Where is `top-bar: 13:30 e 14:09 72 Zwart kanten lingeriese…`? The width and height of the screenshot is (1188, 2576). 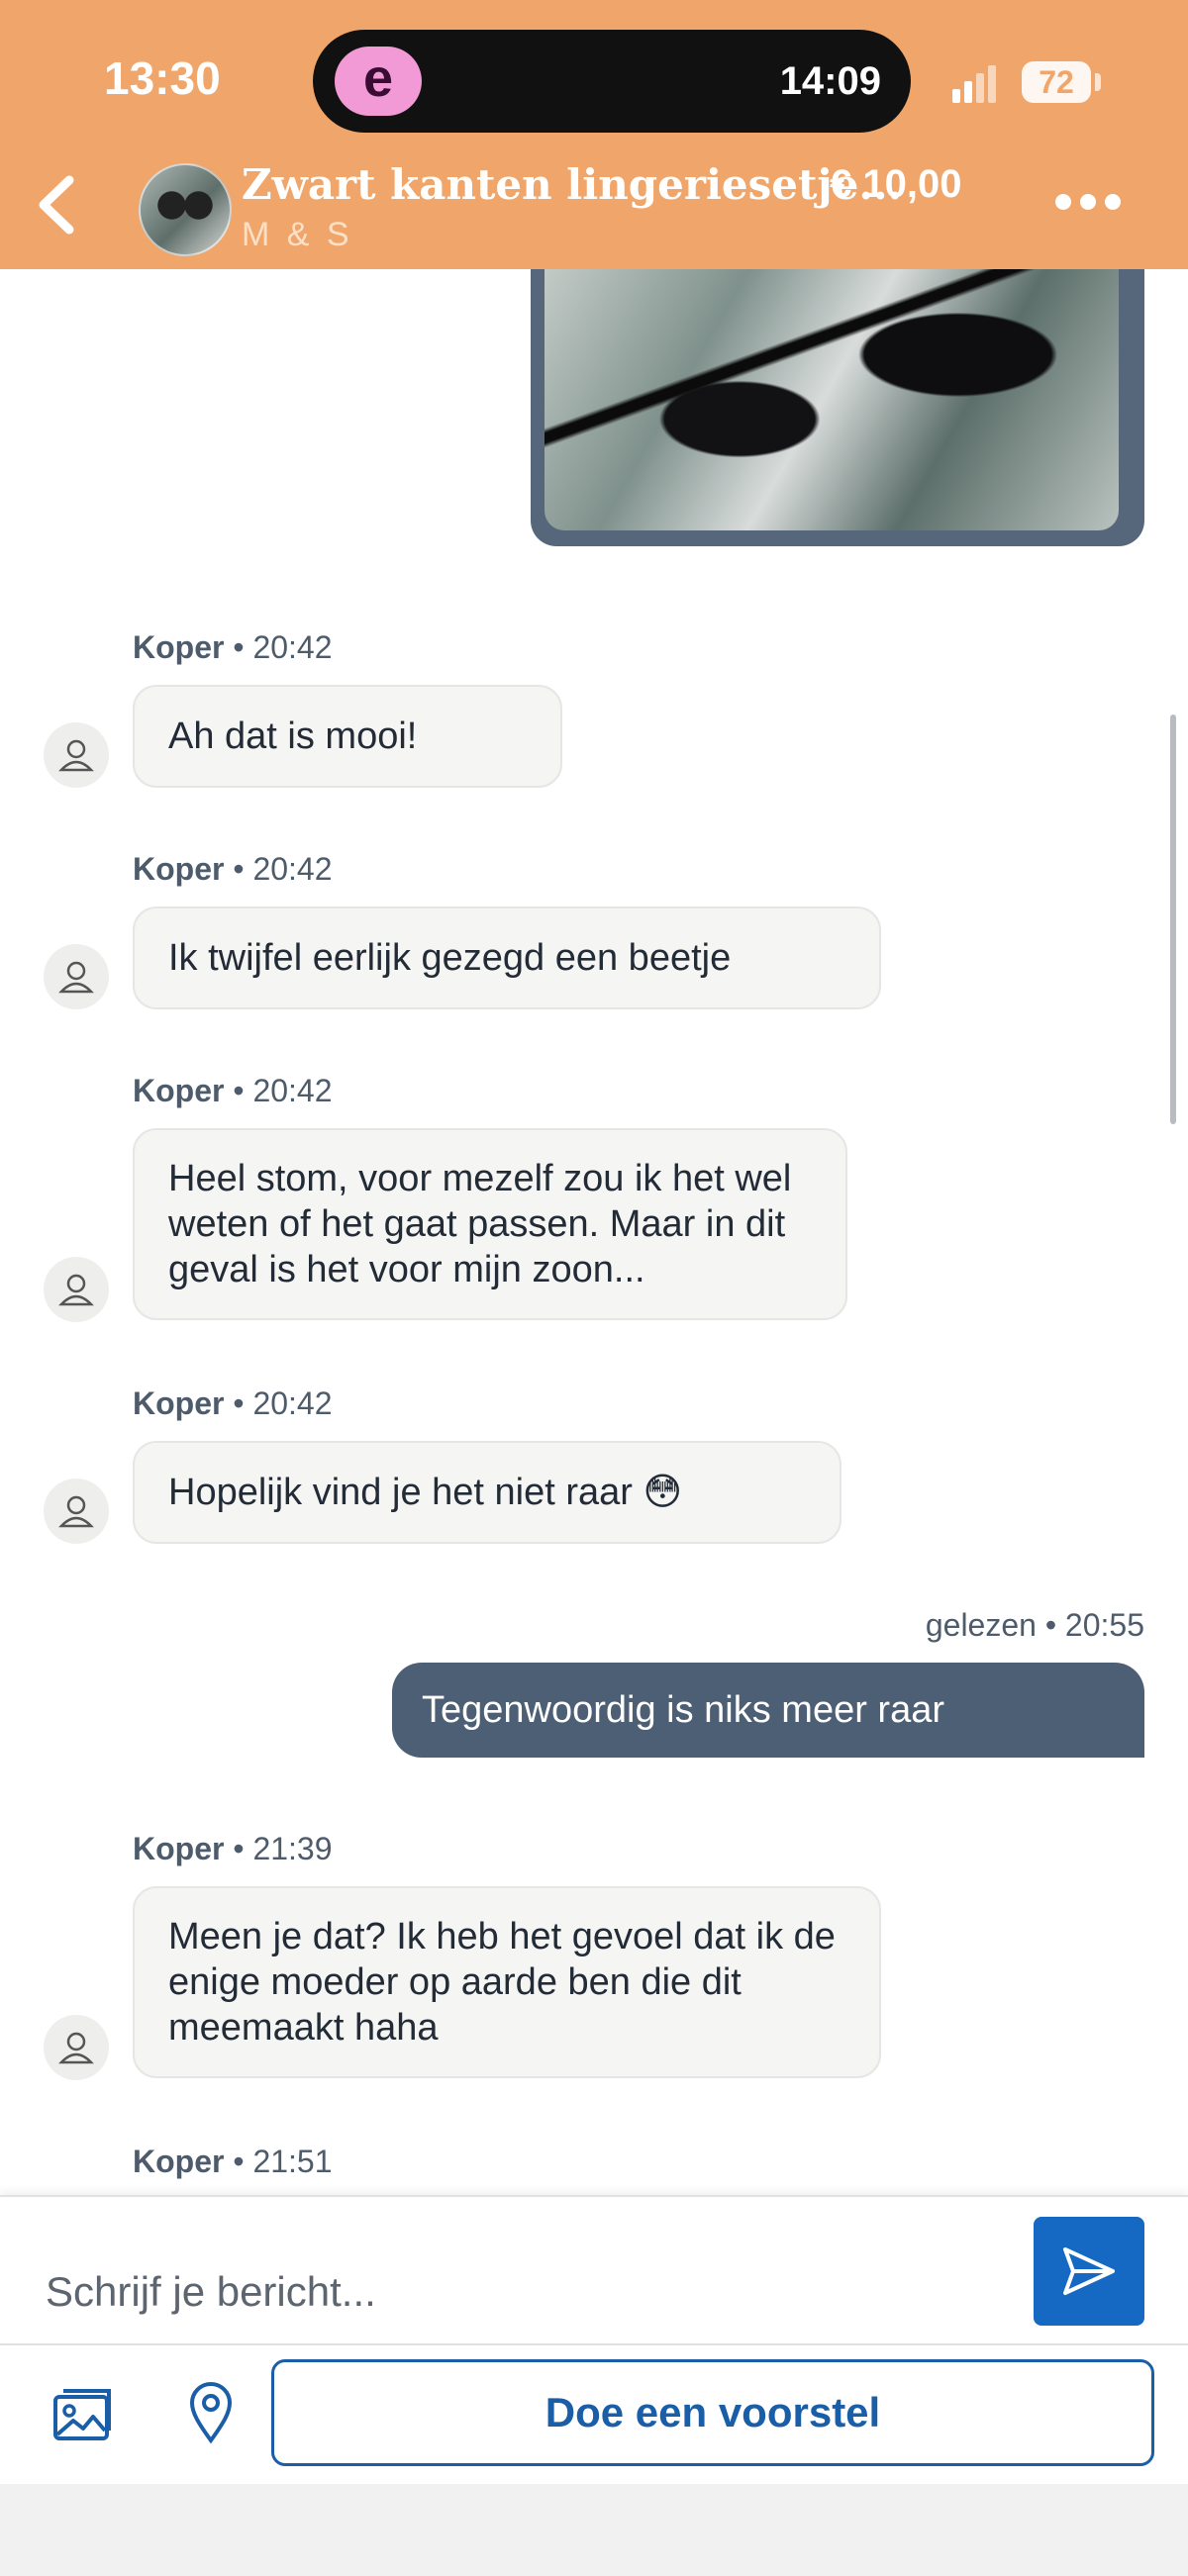
top-bar: 13:30 e 14:09 72 Zwart kanten lingeriese… is located at coordinates (594, 134).